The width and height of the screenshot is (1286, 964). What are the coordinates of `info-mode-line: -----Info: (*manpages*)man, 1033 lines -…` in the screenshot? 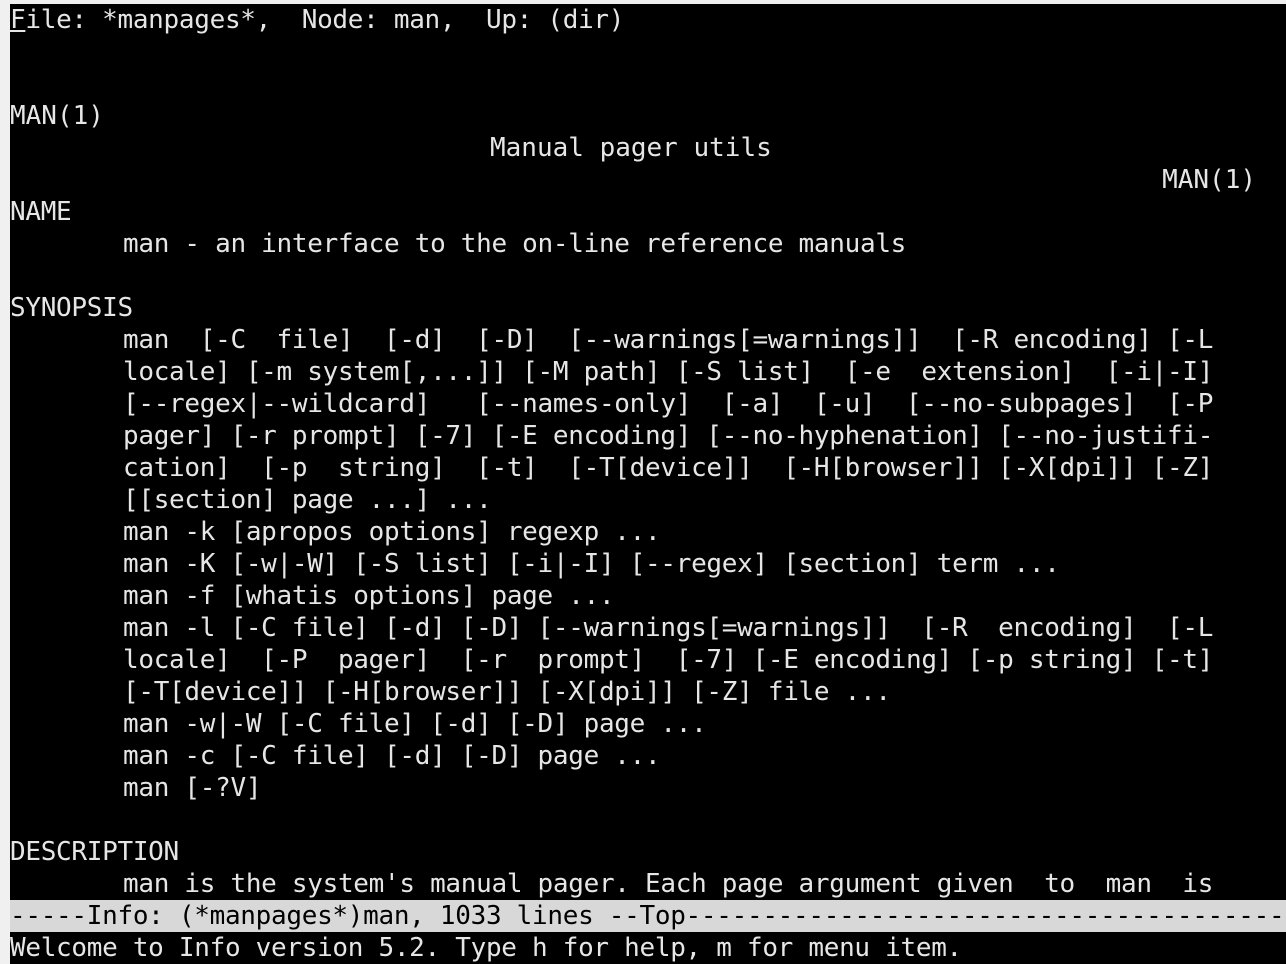 It's located at (648, 916).